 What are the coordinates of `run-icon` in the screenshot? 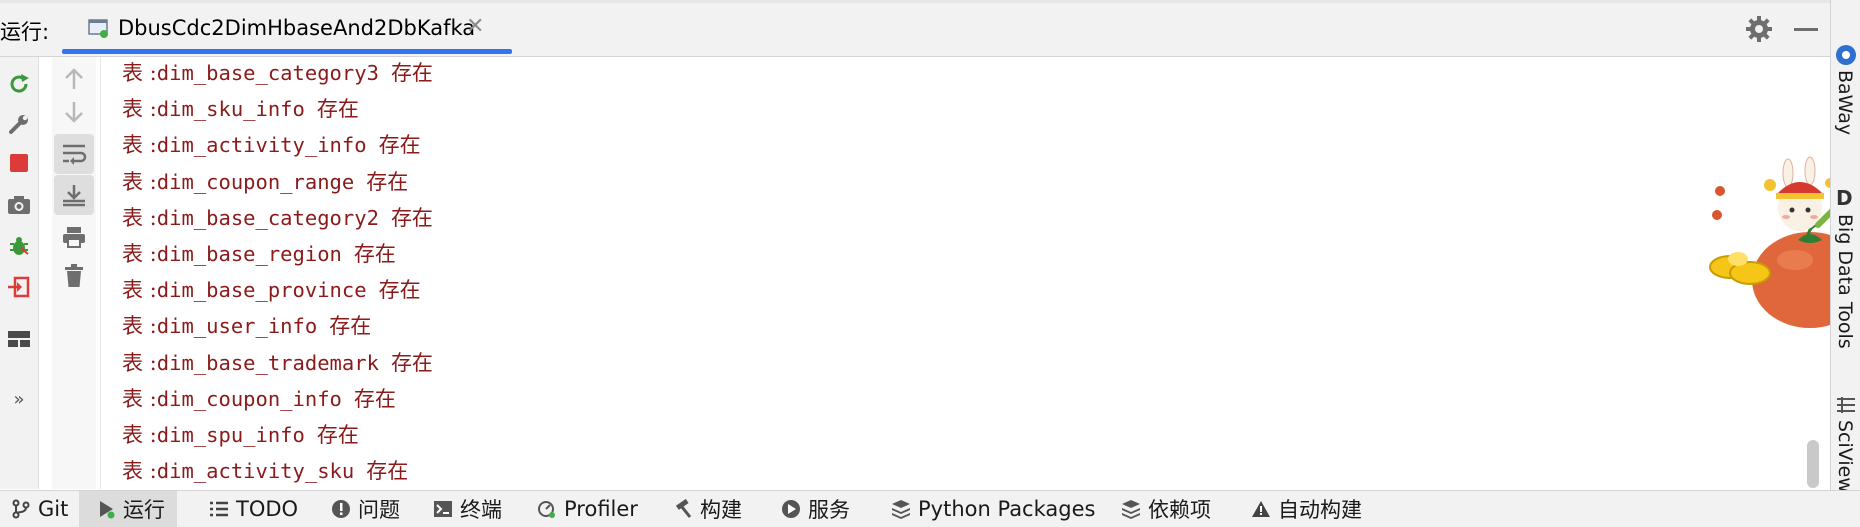 It's located at (106, 509).